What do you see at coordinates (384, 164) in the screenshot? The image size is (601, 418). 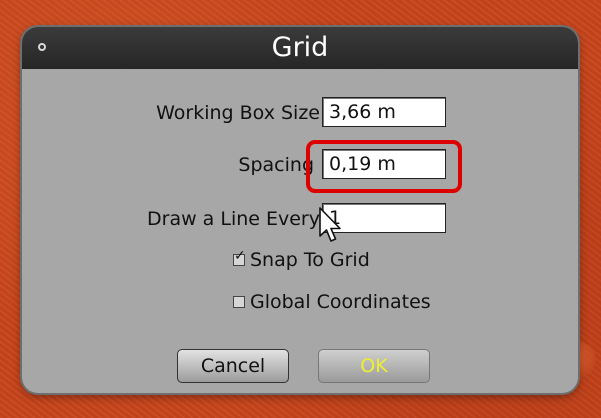 I see `spacing-input` at bounding box center [384, 164].